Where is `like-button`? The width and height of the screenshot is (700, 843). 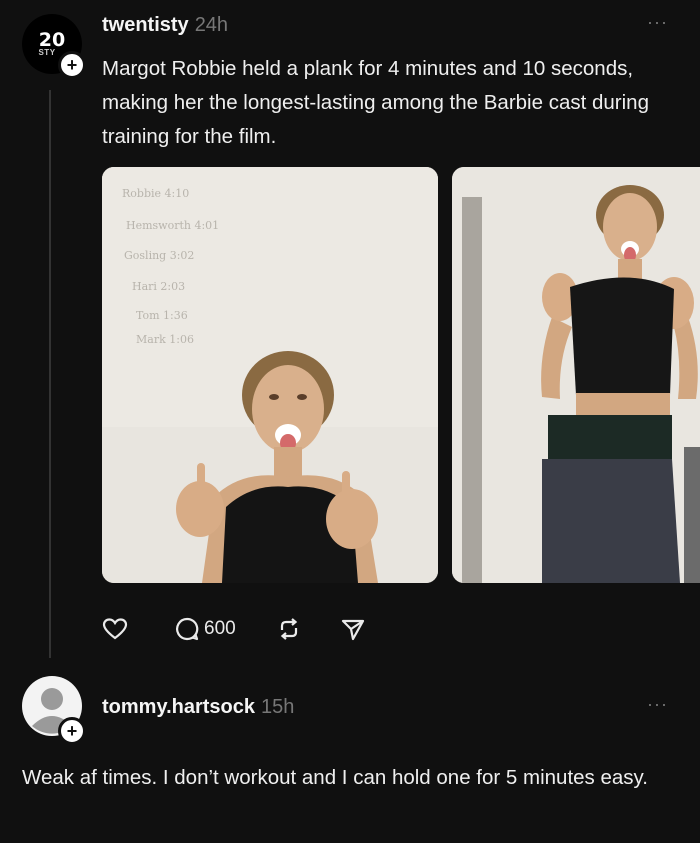 like-button is located at coordinates (115, 629).